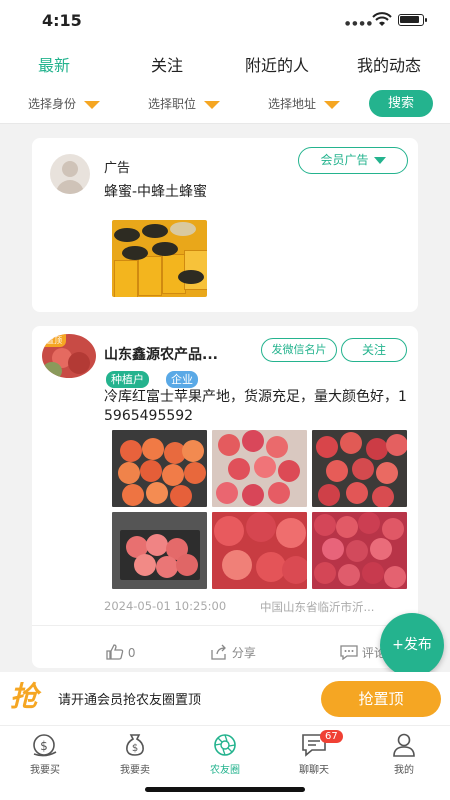 This screenshot has height=800, width=450. Describe the element at coordinates (344, 160) in the screenshot. I see `member-ad-label: 会员广告` at that location.